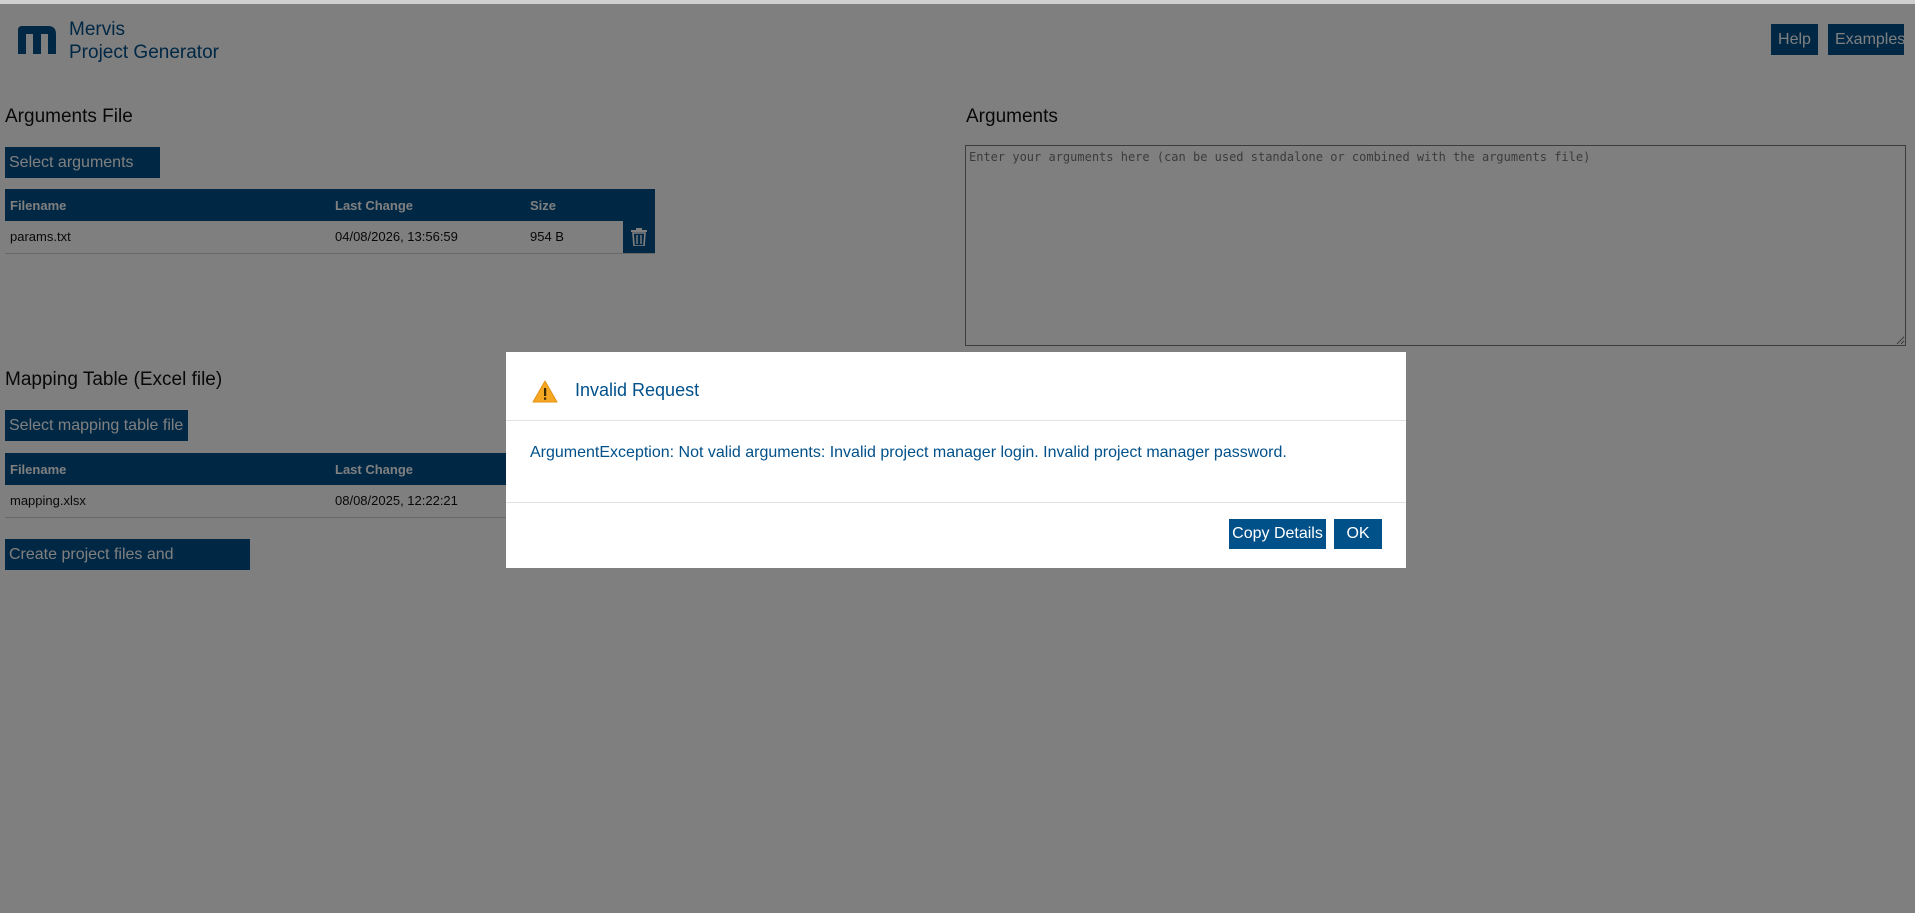 This screenshot has height=913, width=1915. What do you see at coordinates (545, 391) in the screenshot?
I see `warning-icon` at bounding box center [545, 391].